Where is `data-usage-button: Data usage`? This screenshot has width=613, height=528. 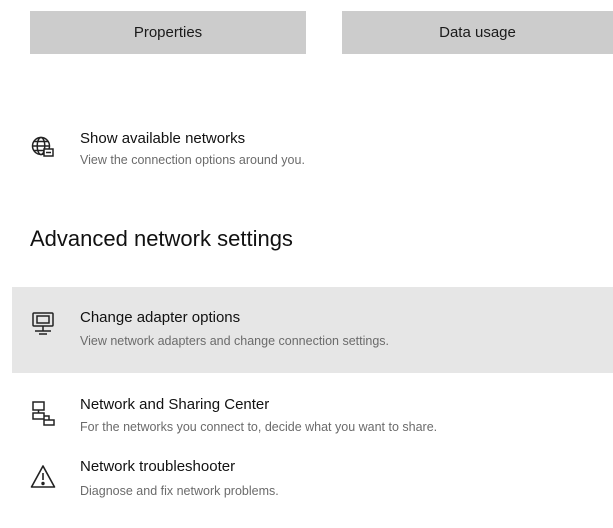
data-usage-button: Data usage is located at coordinates (477, 32).